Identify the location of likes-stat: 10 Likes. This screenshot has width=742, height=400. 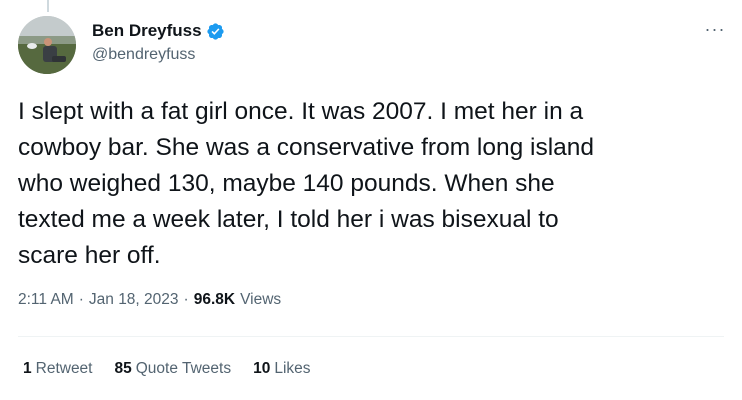
(281, 369).